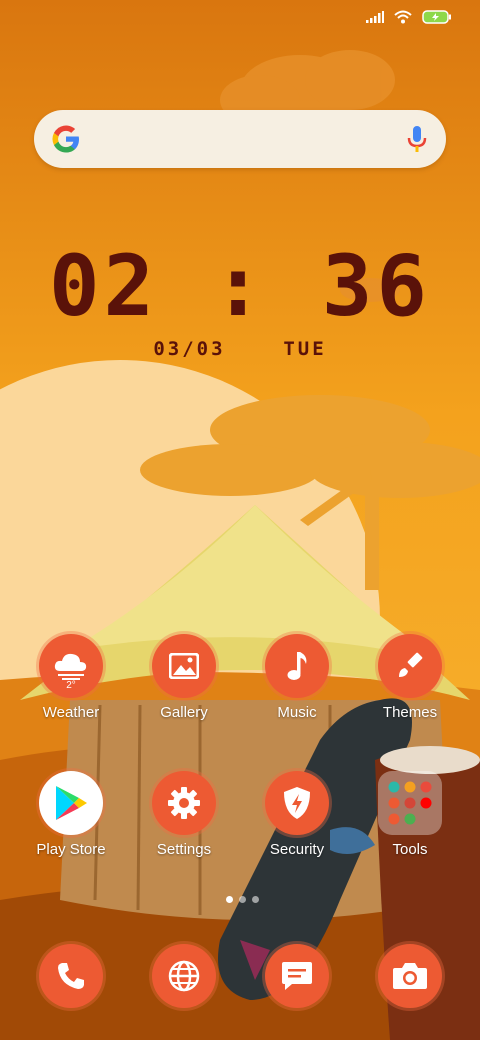  I want to click on messages-icon, so click(297, 976).